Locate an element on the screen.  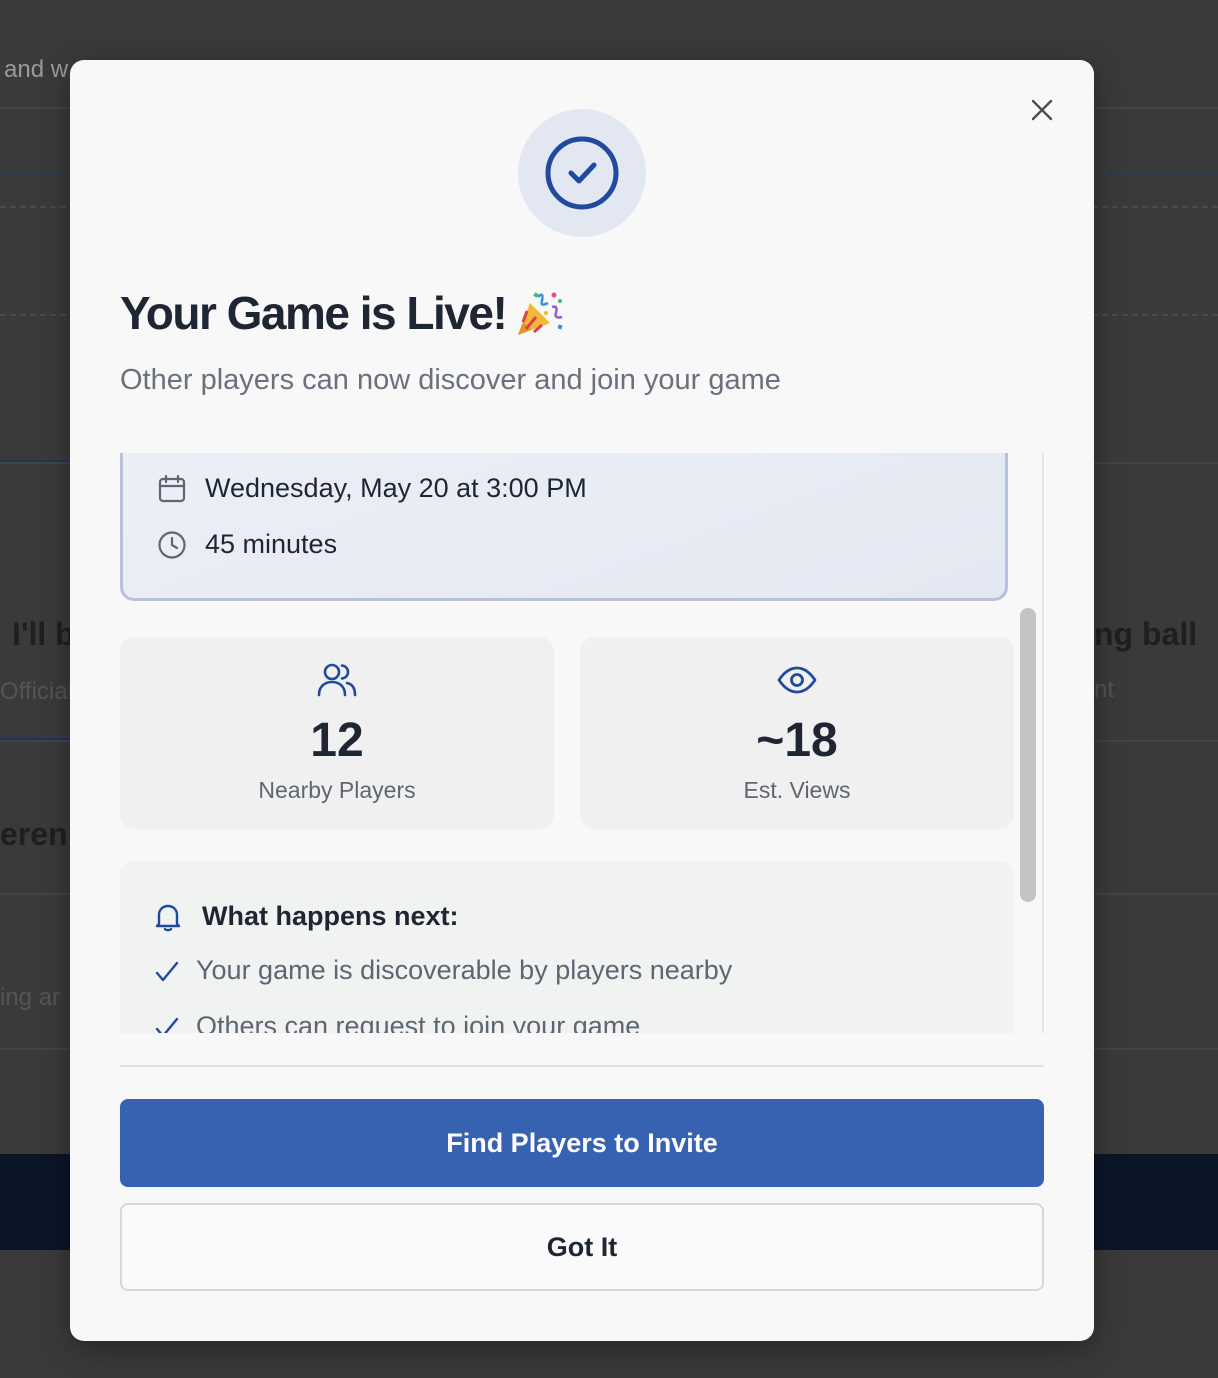
nearby-players-stat: 12 Nearby Players is located at coordinates (337, 733).